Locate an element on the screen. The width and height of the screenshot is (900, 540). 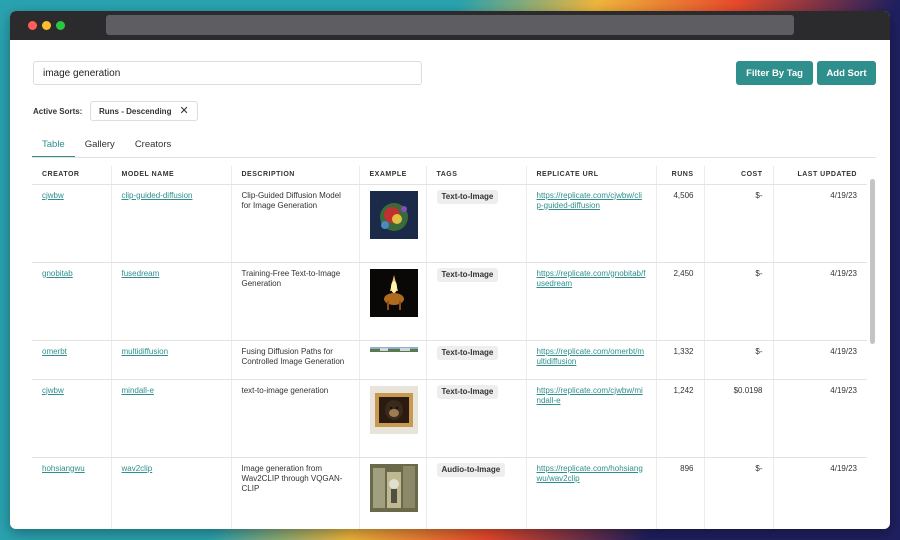
model-name-link: mindall-e is located at coordinates (138, 390).